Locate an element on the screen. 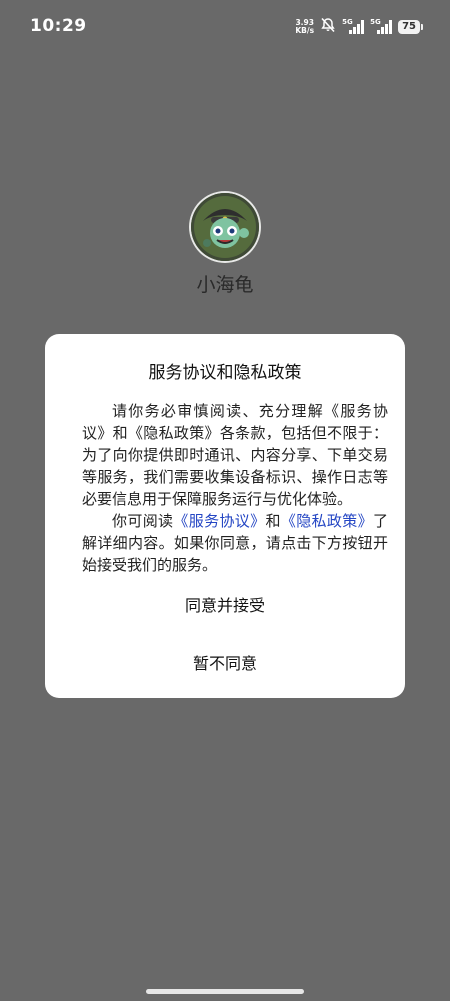 Image resolution: width=450 pixels, height=1001 pixels. dialog-title: 服务协议和隐私政策 is located at coordinates (225, 373).